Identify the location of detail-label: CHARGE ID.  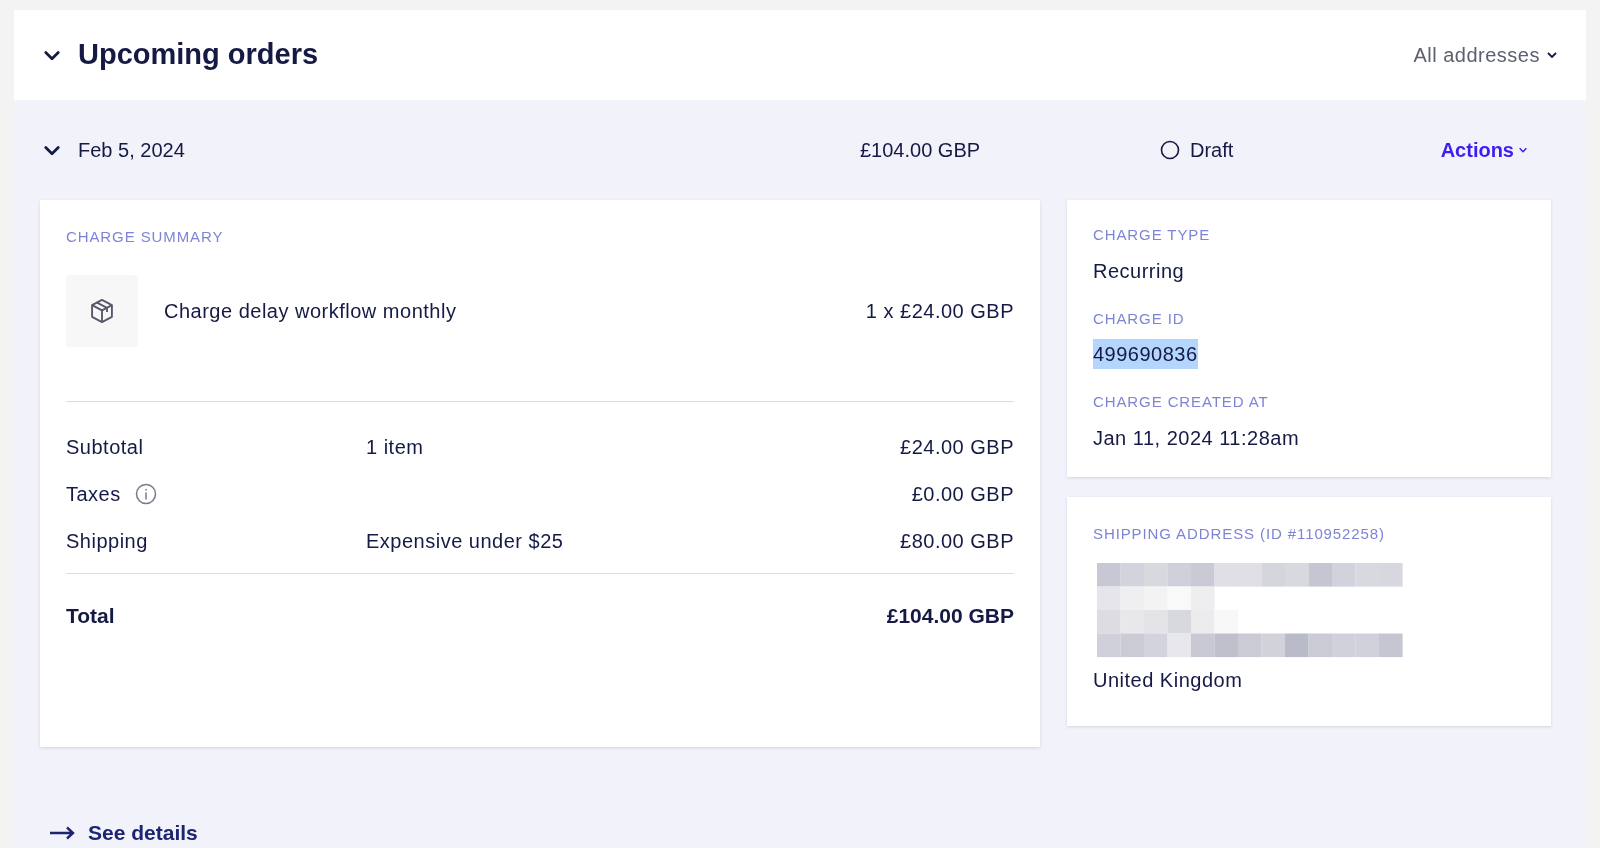
(1139, 318).